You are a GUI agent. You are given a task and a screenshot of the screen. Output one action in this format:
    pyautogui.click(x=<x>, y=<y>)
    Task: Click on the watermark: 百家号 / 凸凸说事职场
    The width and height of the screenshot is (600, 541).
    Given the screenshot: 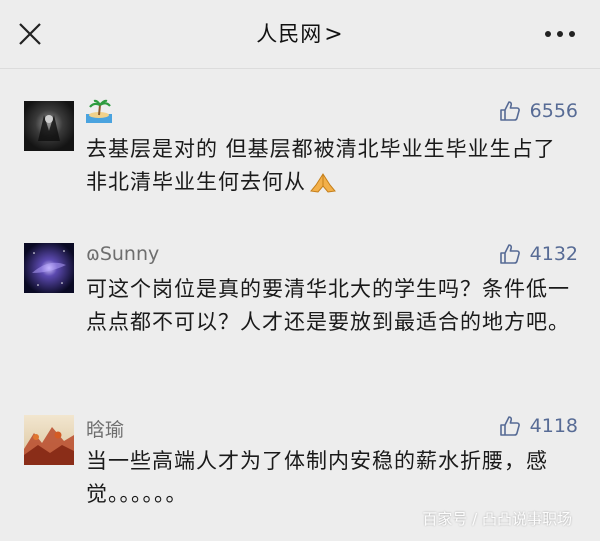 What is the action you would take?
    pyautogui.click(x=497, y=519)
    